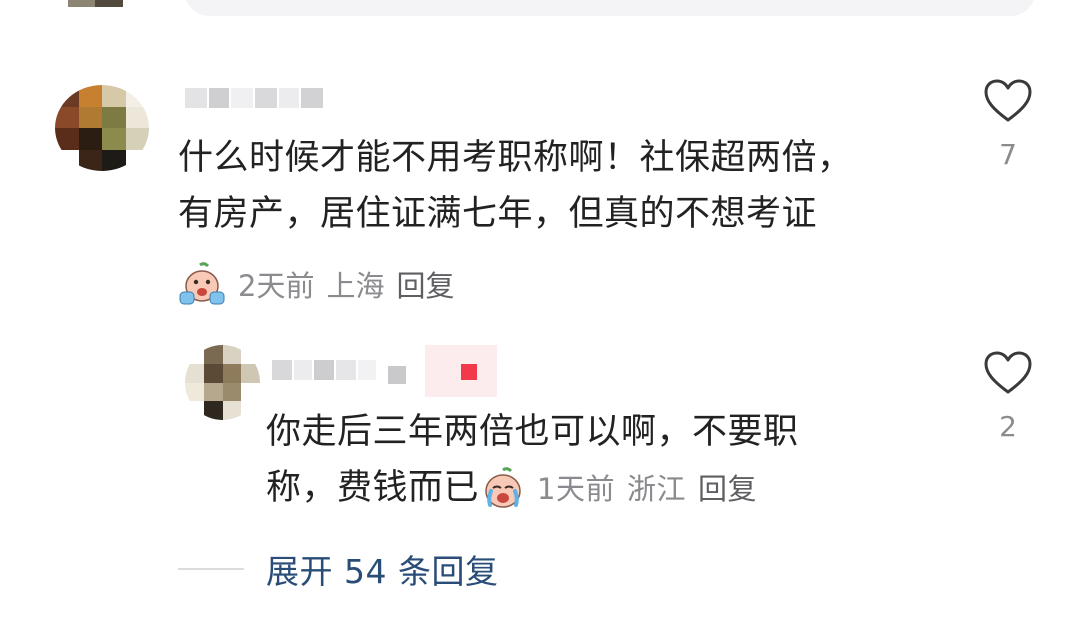  Describe the element at coordinates (586, 460) in the screenshot. I see `reply-text: 你走后三年两倍也可以啊，不要职 称，费钱而已 1天前 浙江 回复` at that location.